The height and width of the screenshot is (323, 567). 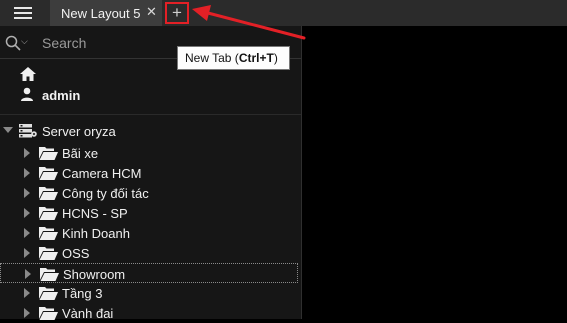 What do you see at coordinates (82, 293) in the screenshot?
I see `folder-label: Tầng 3` at bounding box center [82, 293].